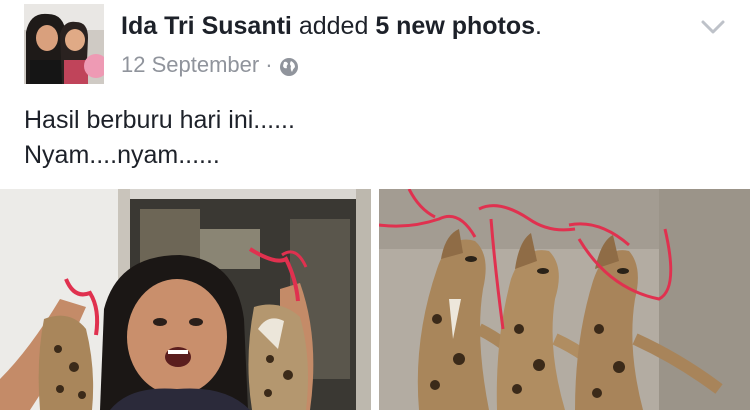 The height and width of the screenshot is (410, 750). I want to click on post-header: Ida Tri Susanti added 5 new photos., so click(331, 26).